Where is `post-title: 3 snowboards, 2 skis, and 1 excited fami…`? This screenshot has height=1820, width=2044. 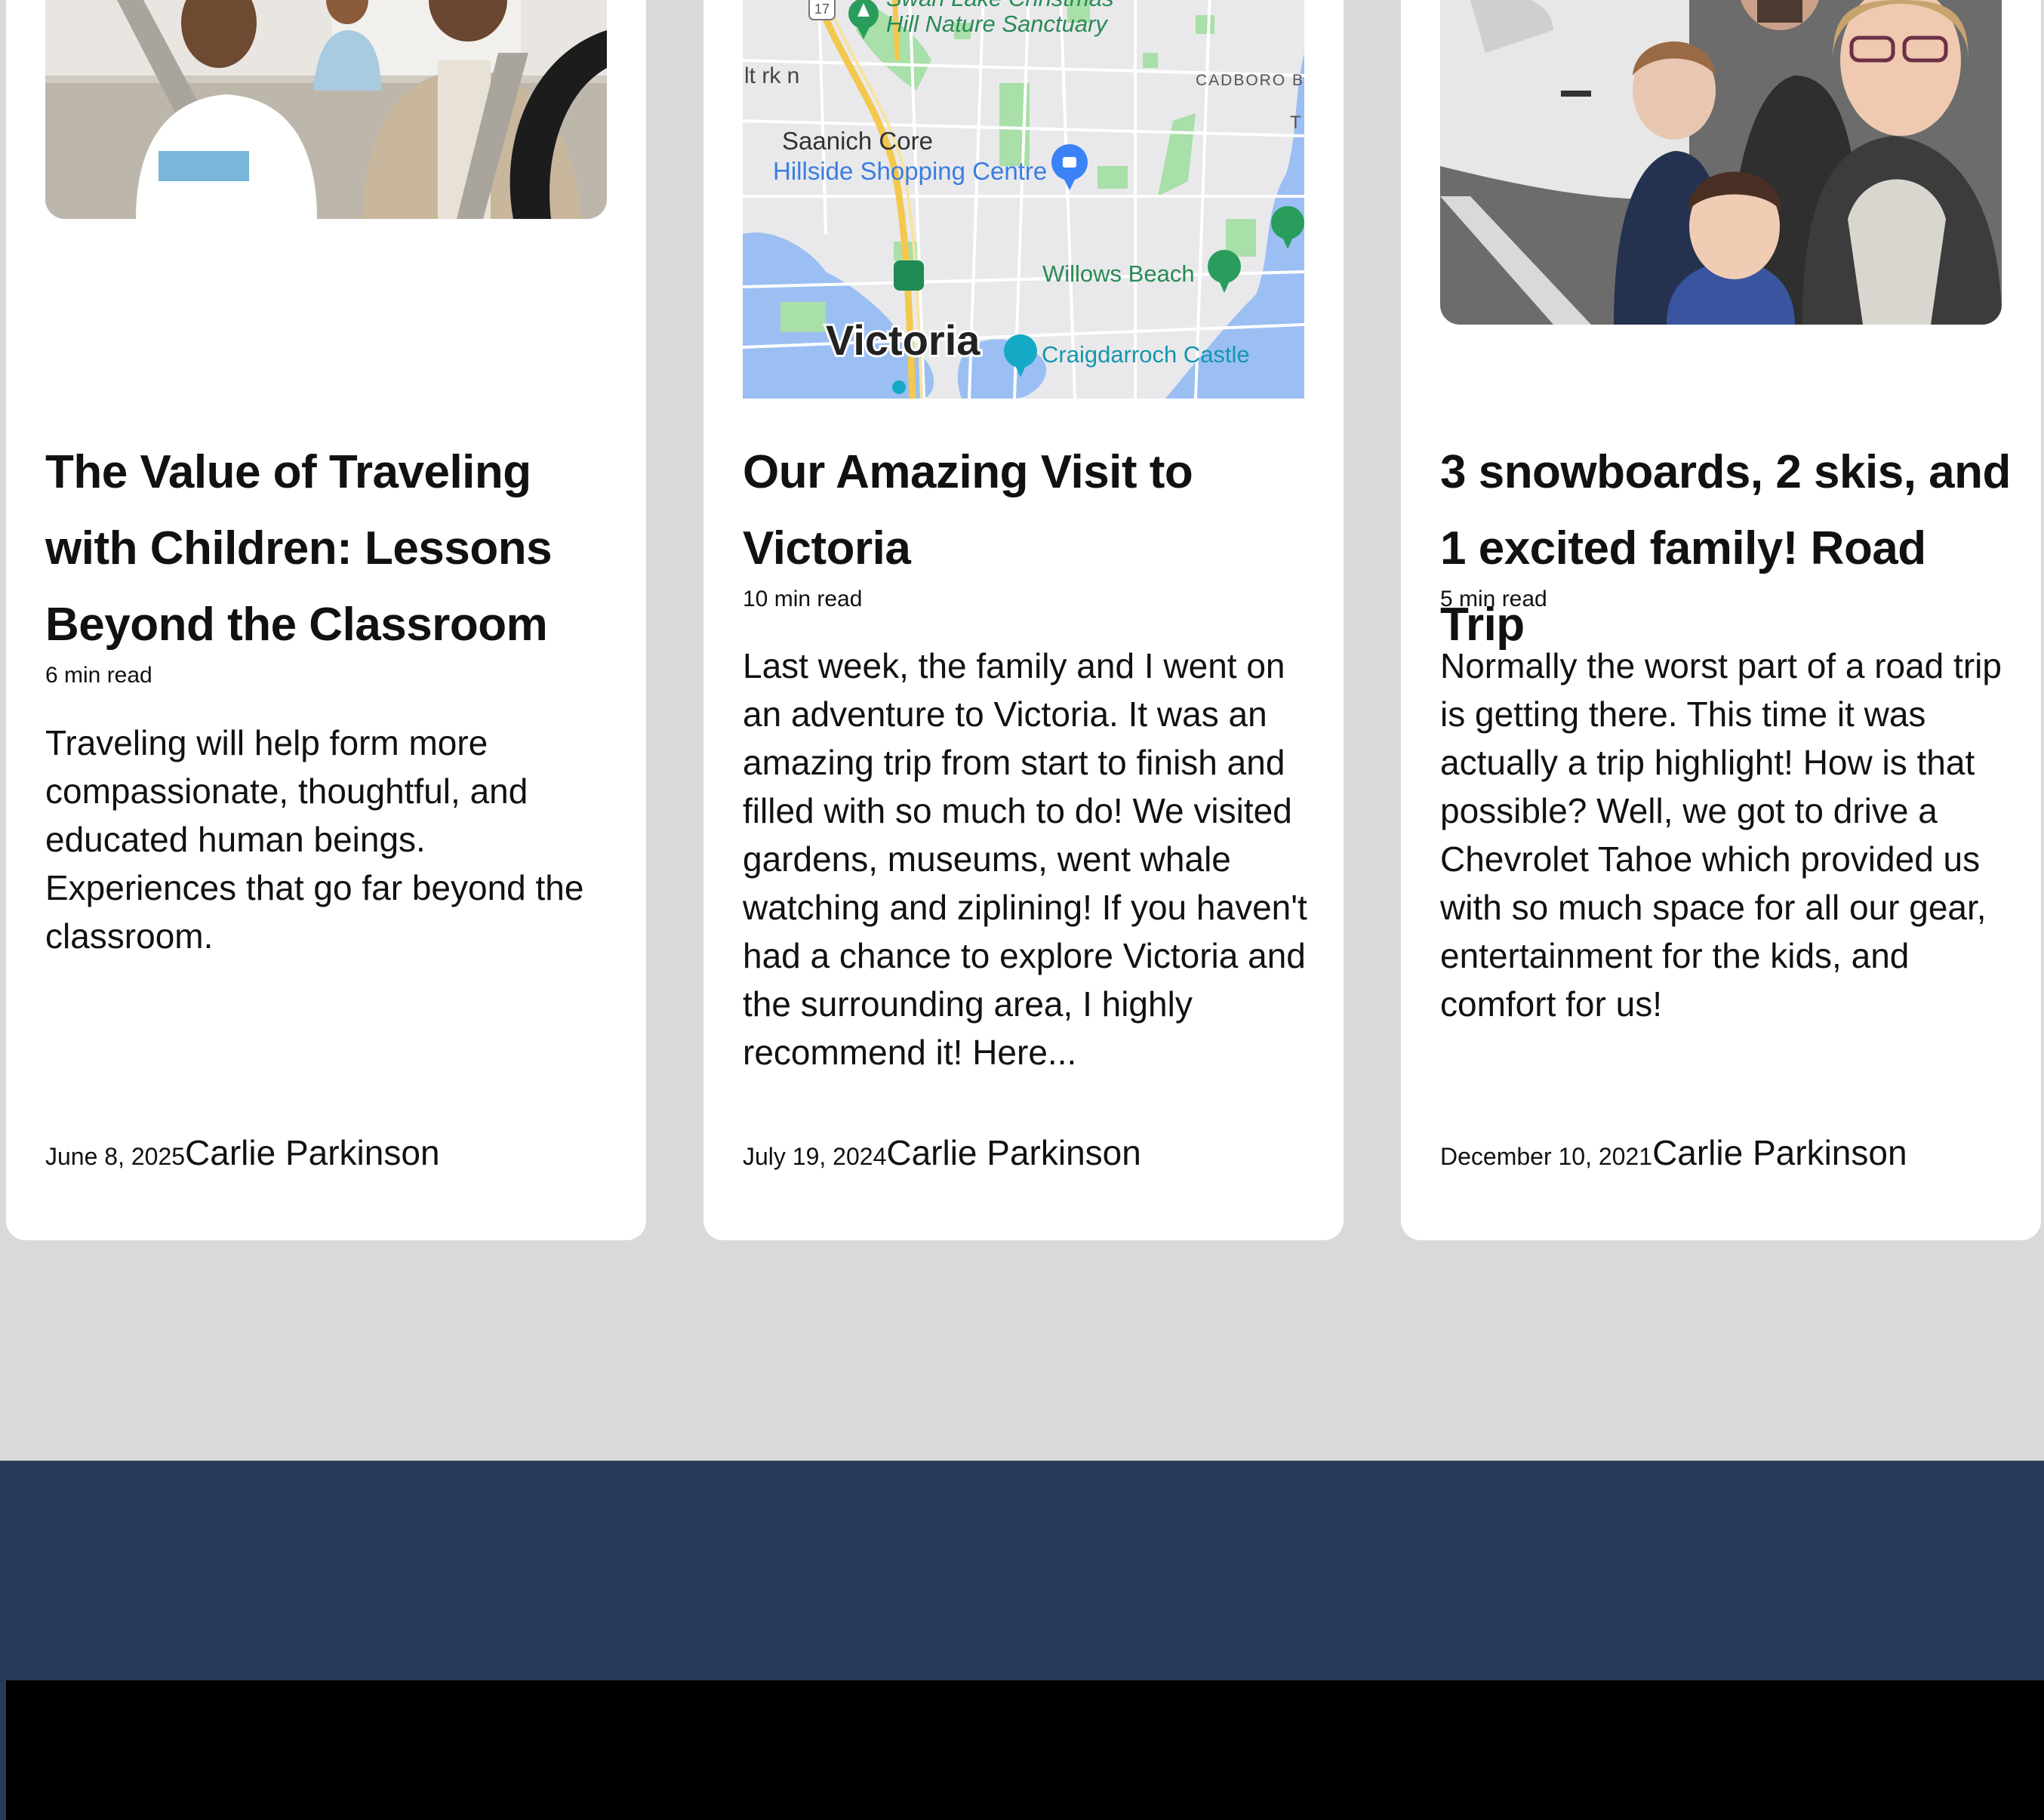 post-title: 3 snowboards, 2 skis, and 1 excited fami… is located at coordinates (1727, 548).